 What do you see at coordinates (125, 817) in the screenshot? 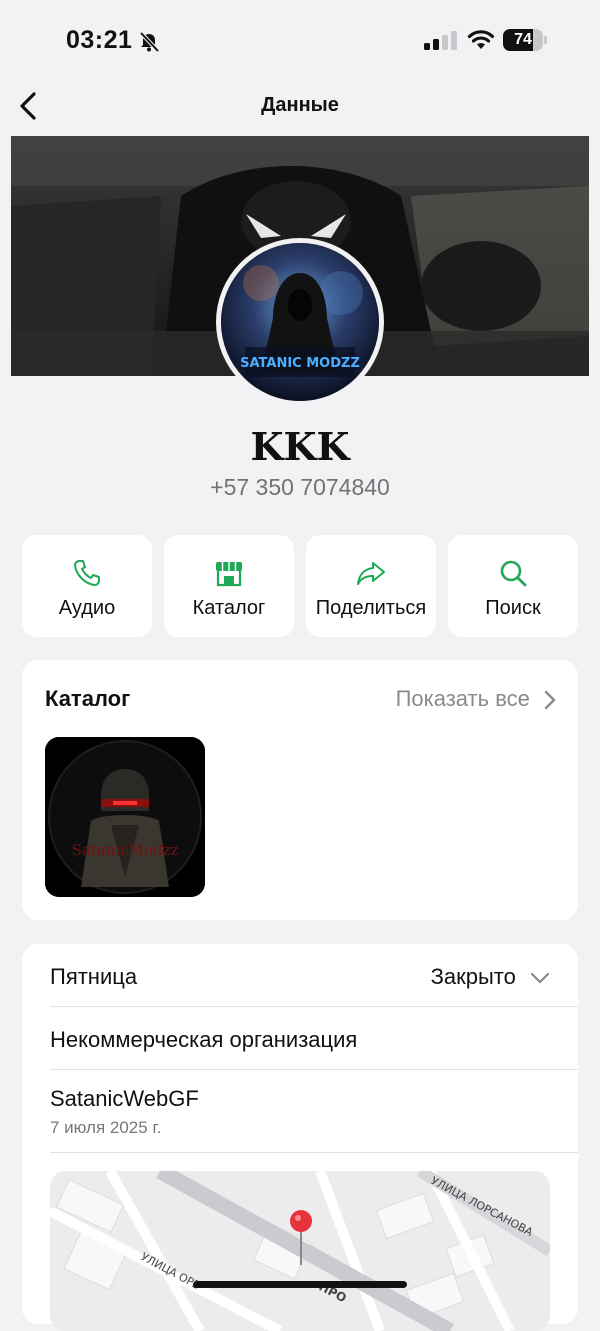
I see `catalog-item: SatanicModzz` at bounding box center [125, 817].